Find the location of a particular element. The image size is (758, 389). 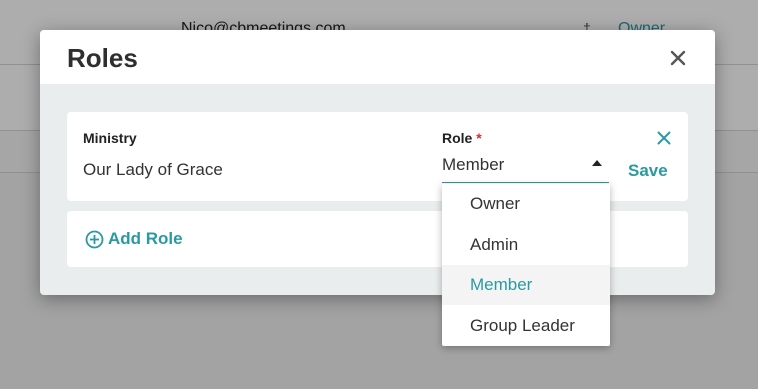

role-option-admin: Admin is located at coordinates (526, 245).